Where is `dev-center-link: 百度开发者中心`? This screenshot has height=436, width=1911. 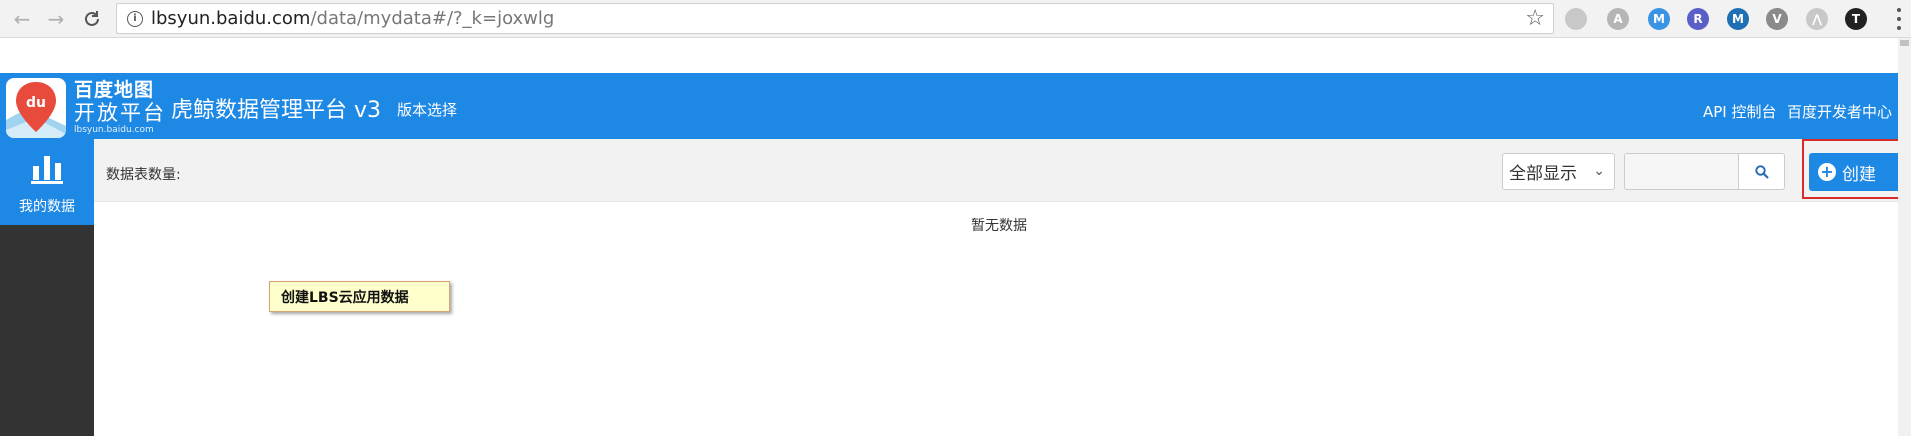
dev-center-link: 百度开发者中心 is located at coordinates (1839, 111).